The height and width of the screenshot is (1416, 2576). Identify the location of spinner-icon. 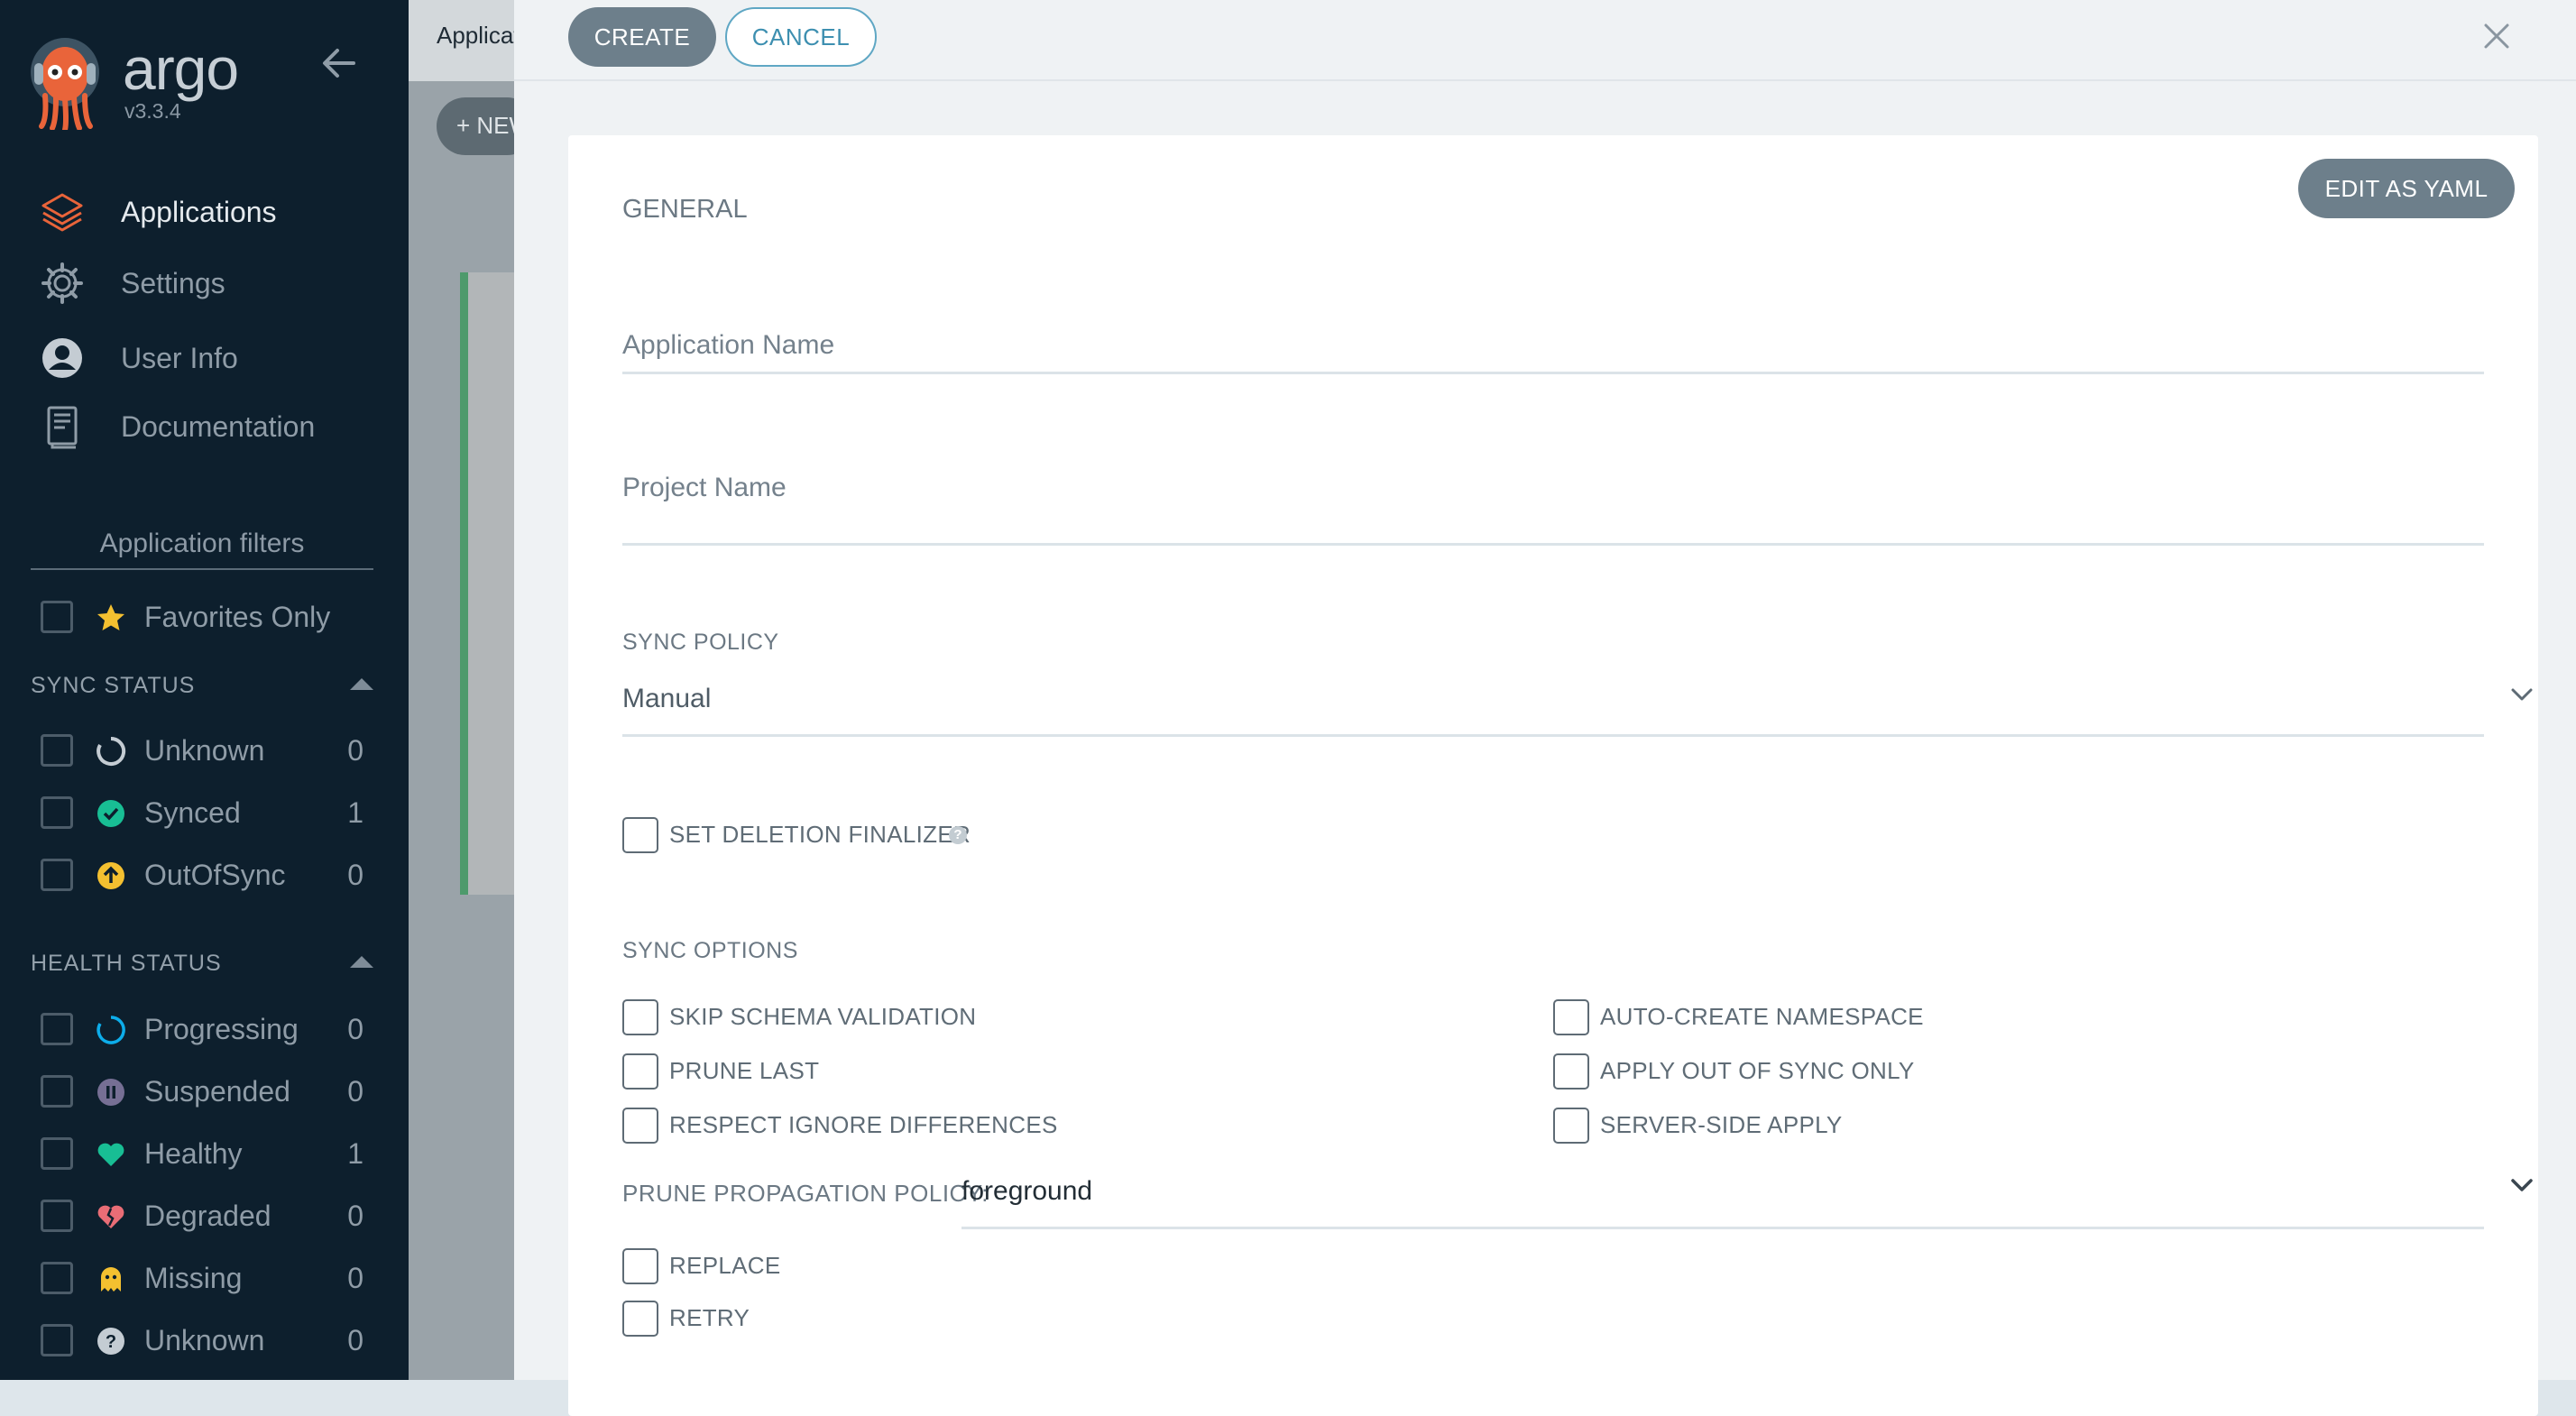
(111, 1030).